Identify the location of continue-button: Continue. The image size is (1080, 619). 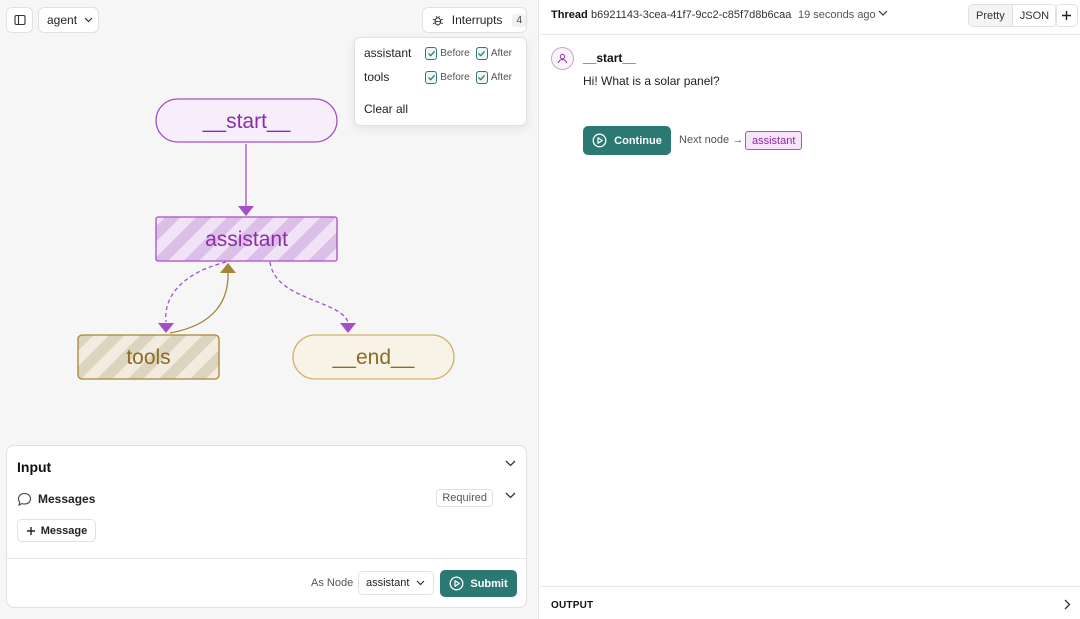
(627, 140).